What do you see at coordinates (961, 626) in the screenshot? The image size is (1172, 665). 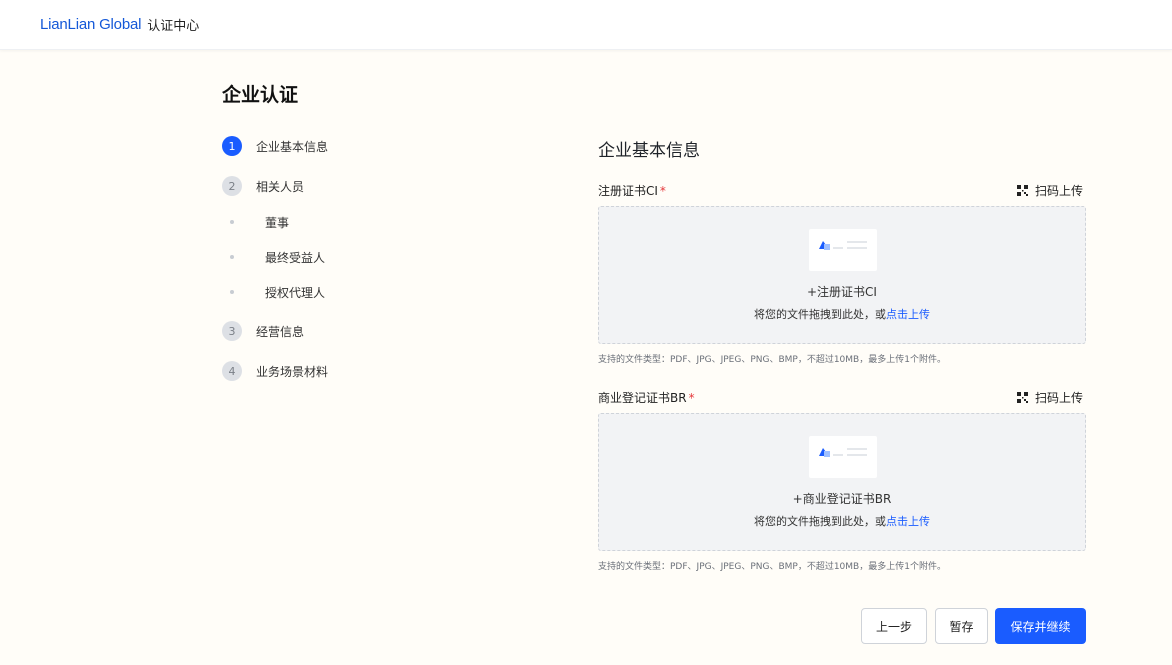 I see `save-draft-button: 暂存` at bounding box center [961, 626].